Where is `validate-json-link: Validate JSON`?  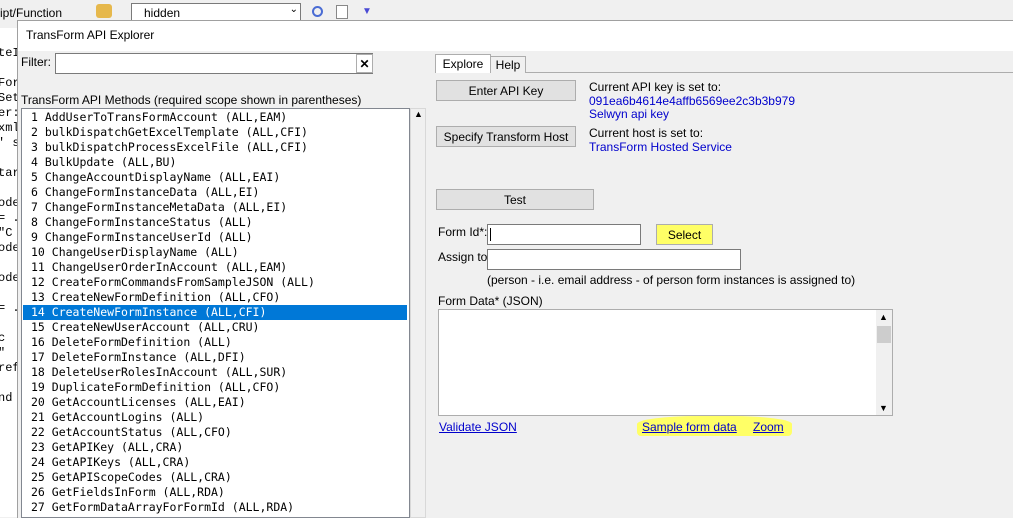 validate-json-link: Validate JSON is located at coordinates (478, 427).